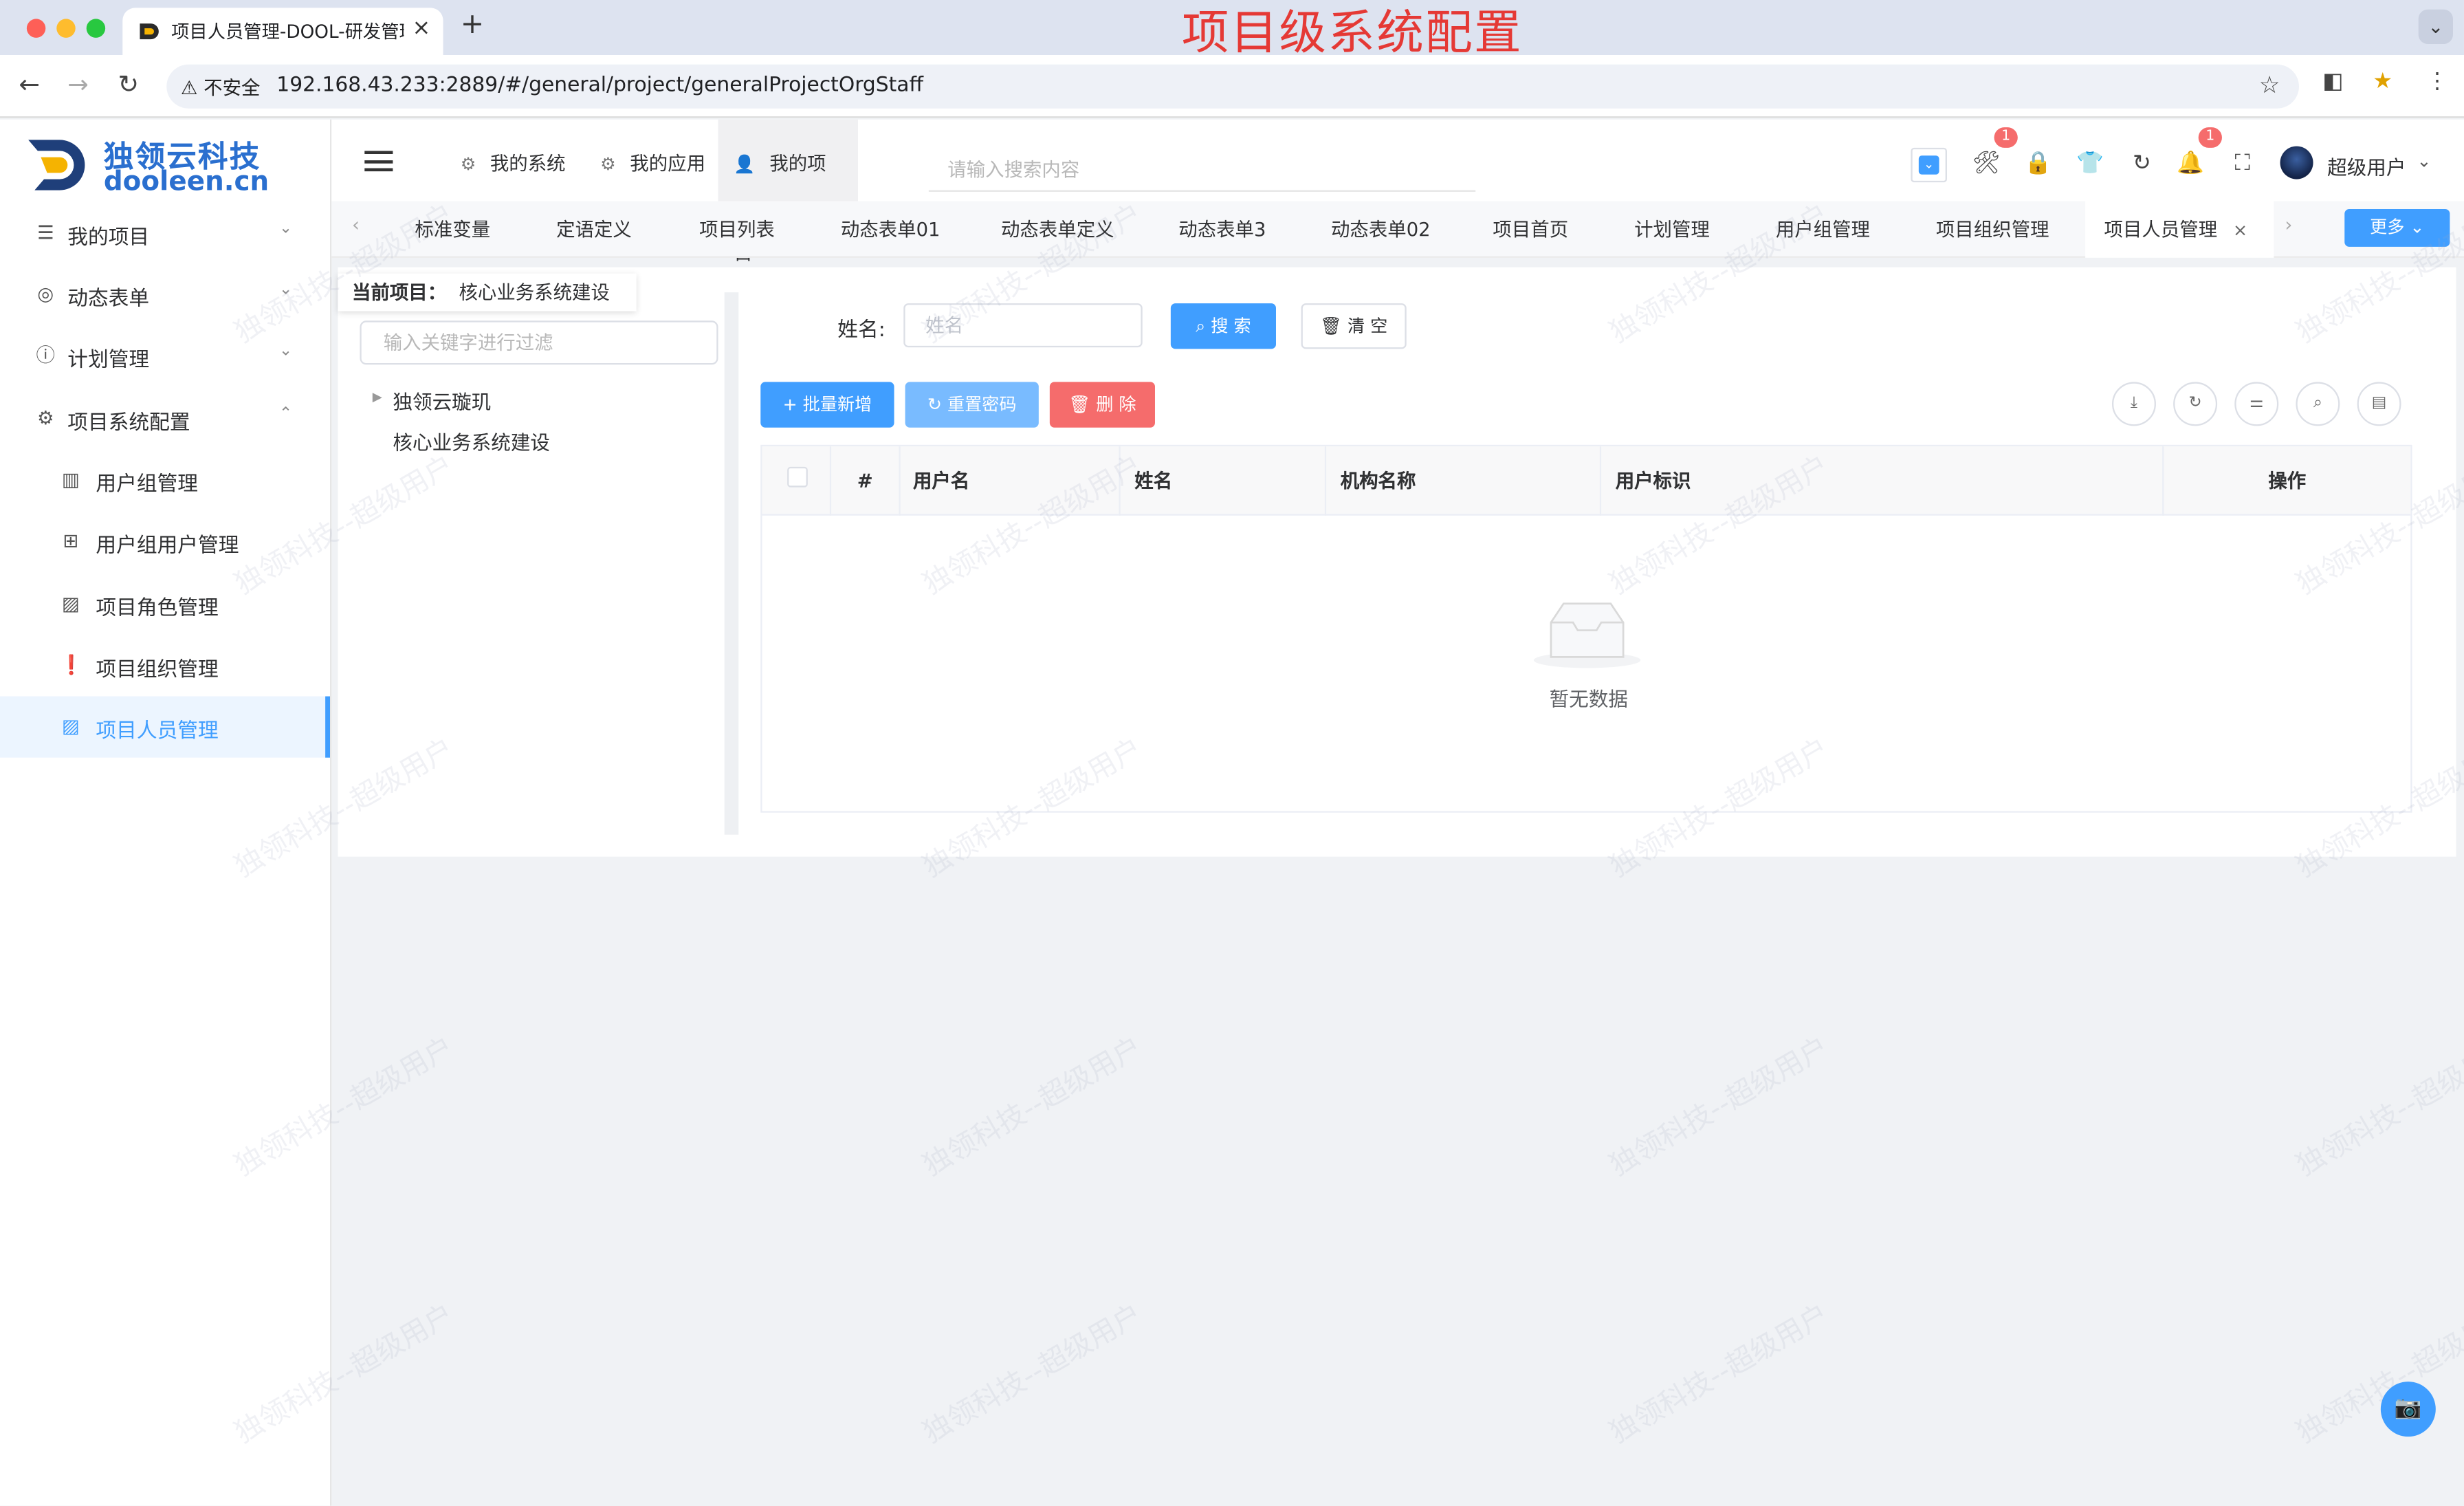  What do you see at coordinates (788, 191) in the screenshot?
I see `nav-tab-my-projects: 👤我的项目` at bounding box center [788, 191].